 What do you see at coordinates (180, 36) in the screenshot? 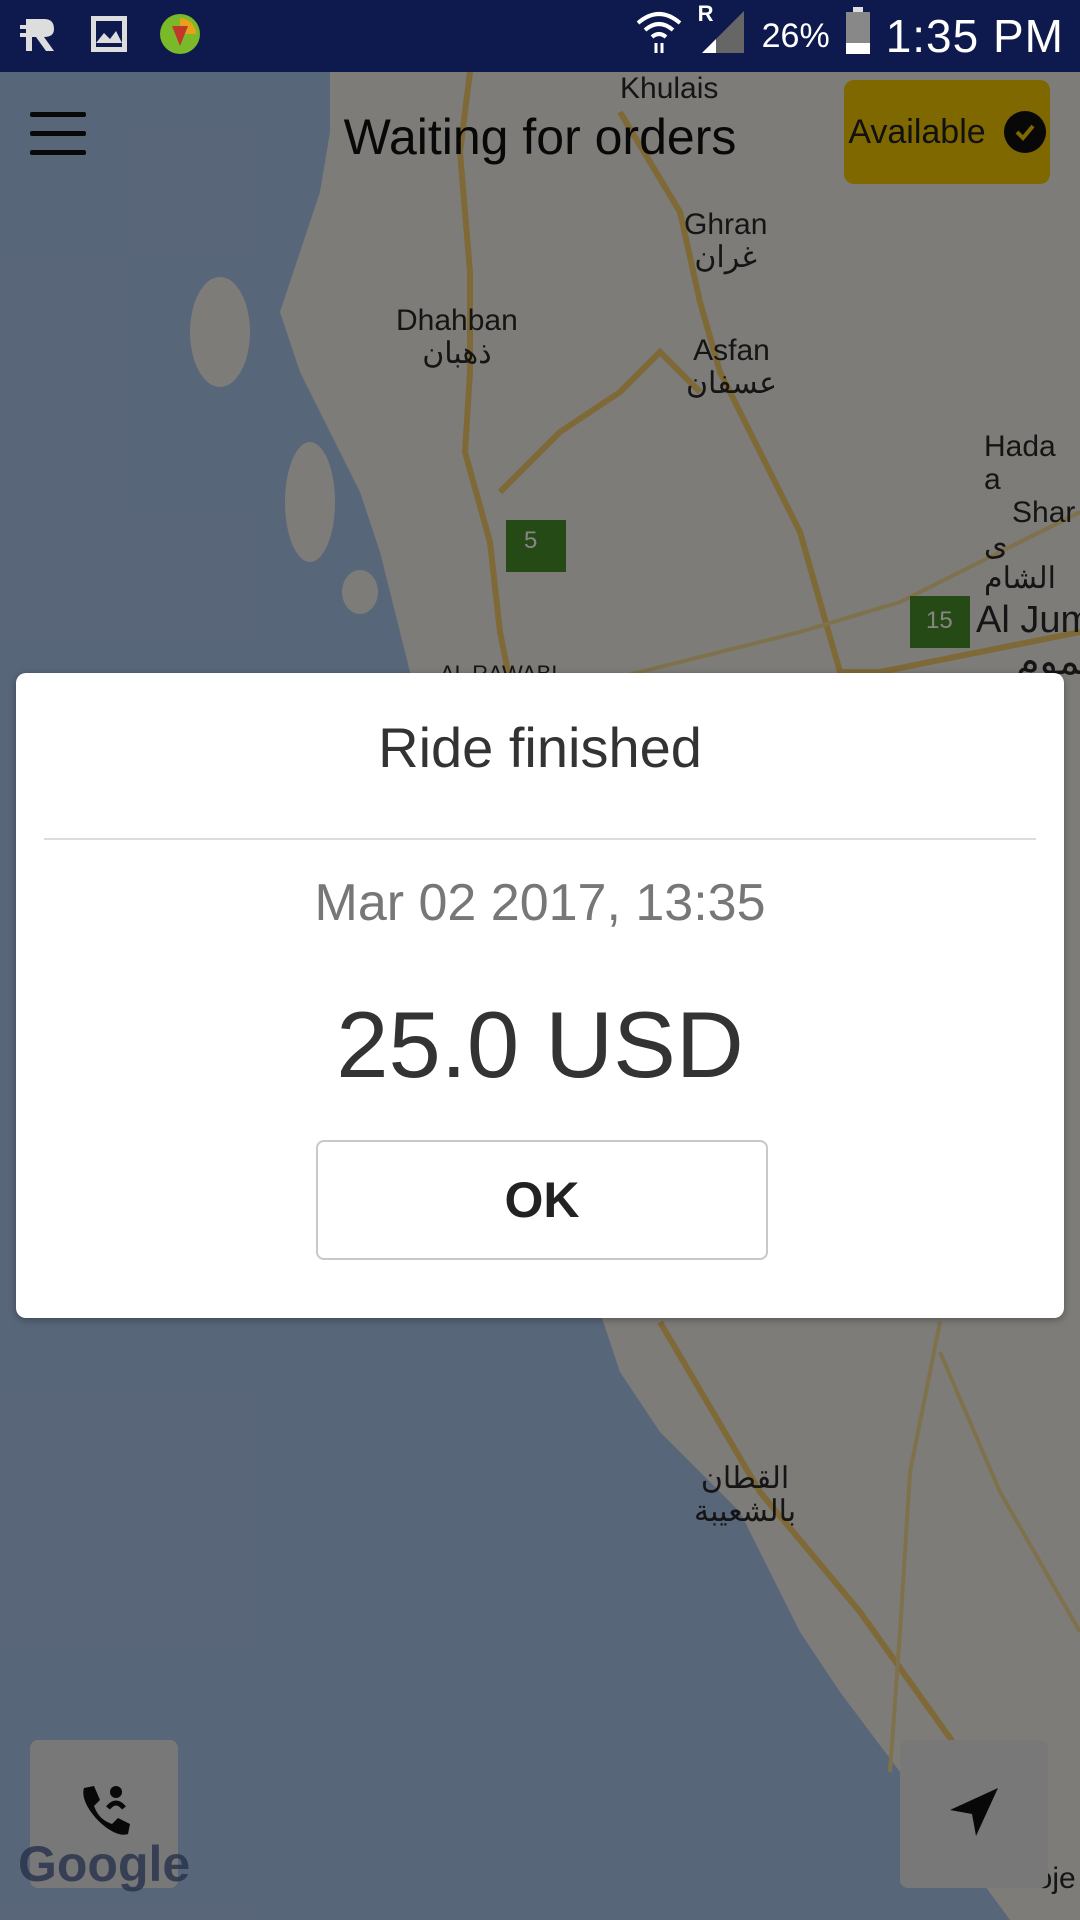
I see `location-pin-icon` at bounding box center [180, 36].